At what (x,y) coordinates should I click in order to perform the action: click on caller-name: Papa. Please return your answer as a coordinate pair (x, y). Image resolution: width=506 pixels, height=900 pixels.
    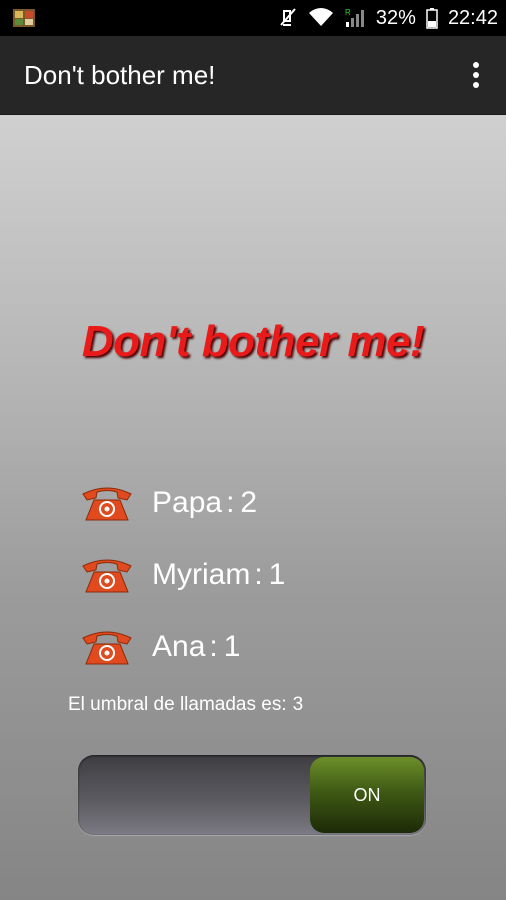
    Looking at the image, I should click on (187, 502).